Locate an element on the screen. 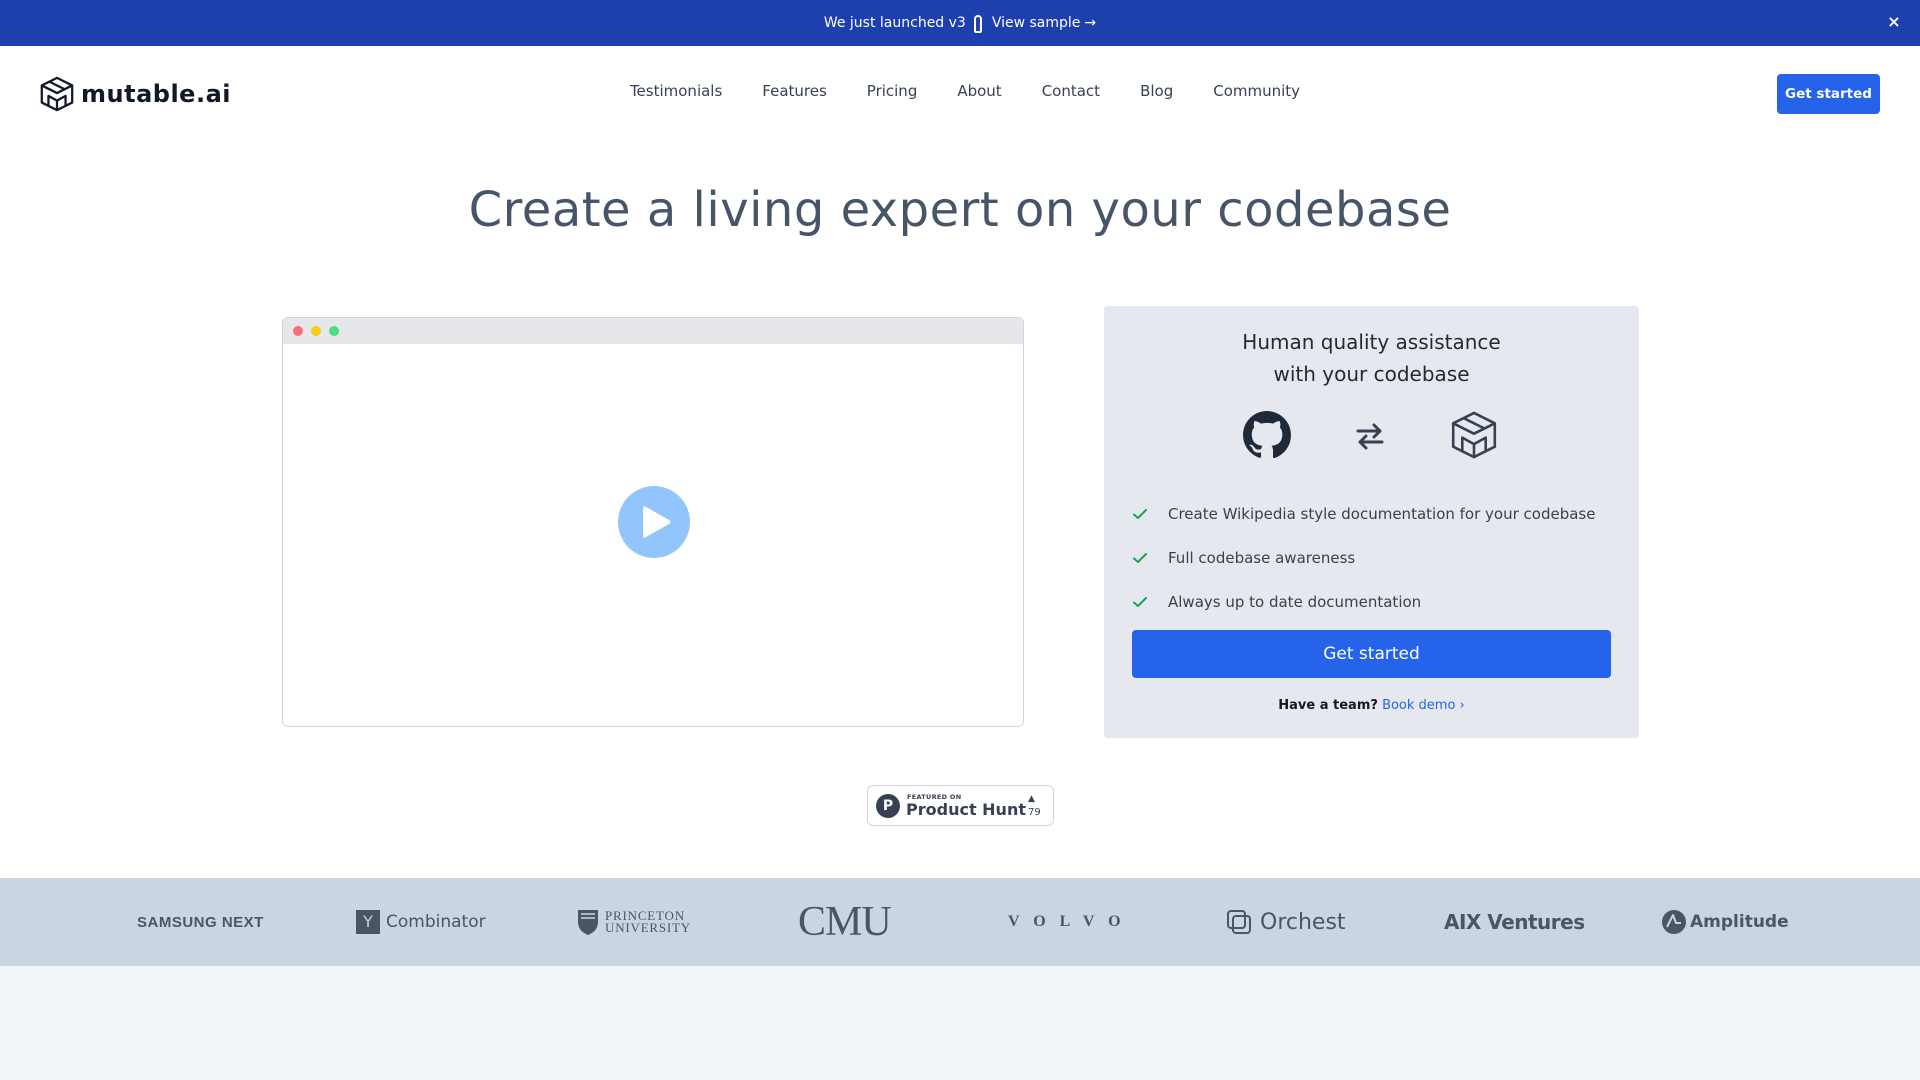  cmu-text: CMU is located at coordinates (845, 922).